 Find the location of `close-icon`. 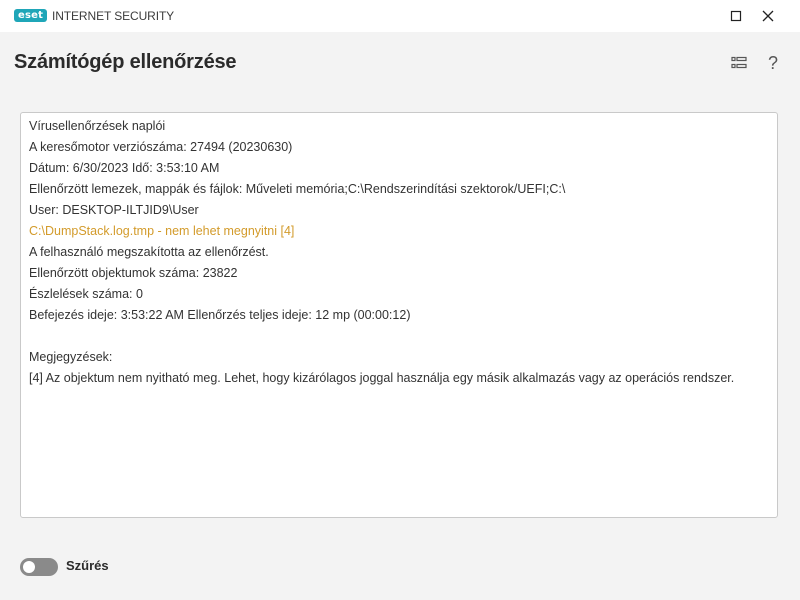

close-icon is located at coordinates (768, 16).